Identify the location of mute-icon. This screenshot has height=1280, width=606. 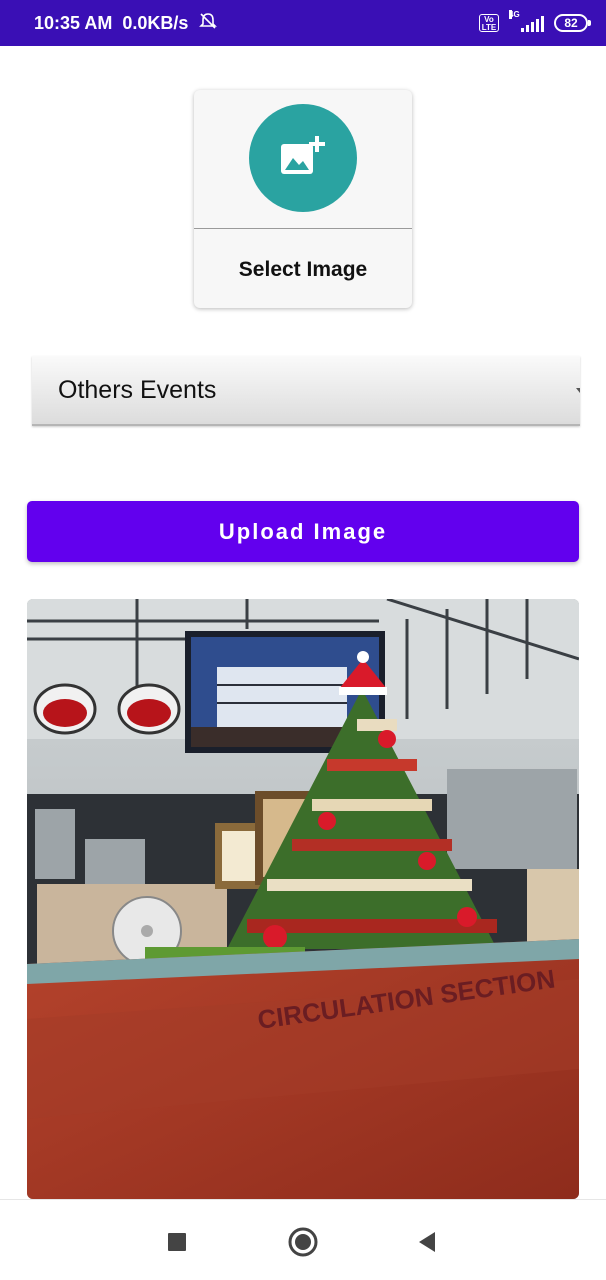
(208, 23).